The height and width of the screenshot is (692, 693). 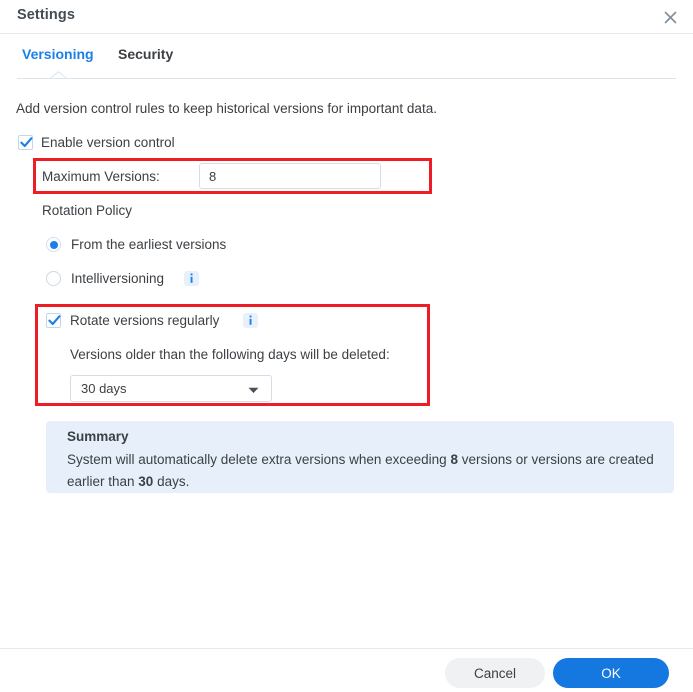 I want to click on summary-days-value: 30, so click(x=146, y=481).